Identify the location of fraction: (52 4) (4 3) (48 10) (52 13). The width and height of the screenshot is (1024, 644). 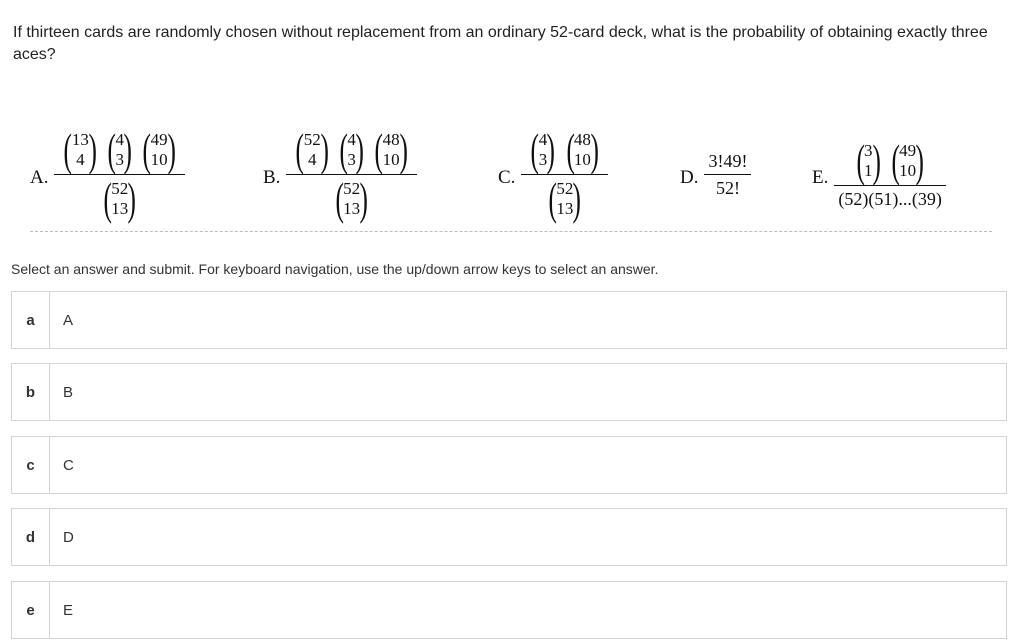
(351, 173).